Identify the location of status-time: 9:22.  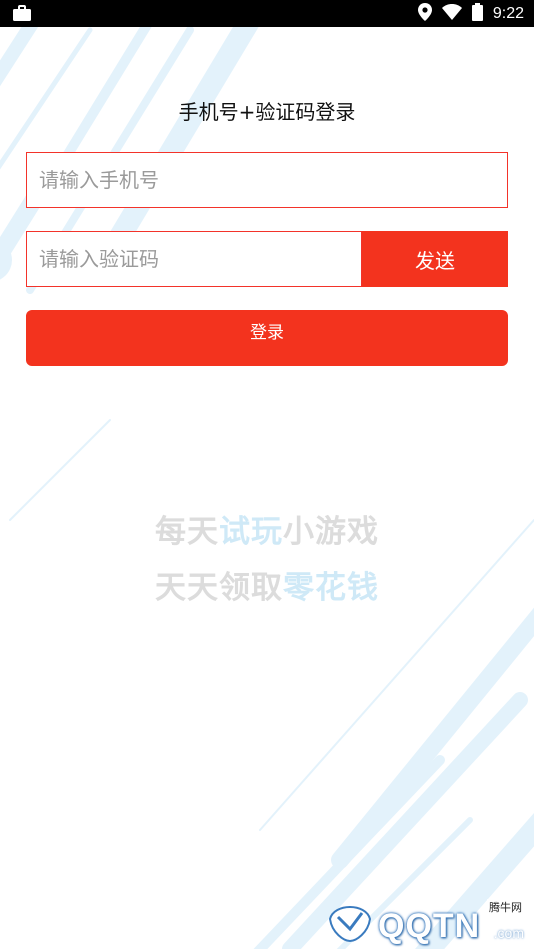
(508, 13).